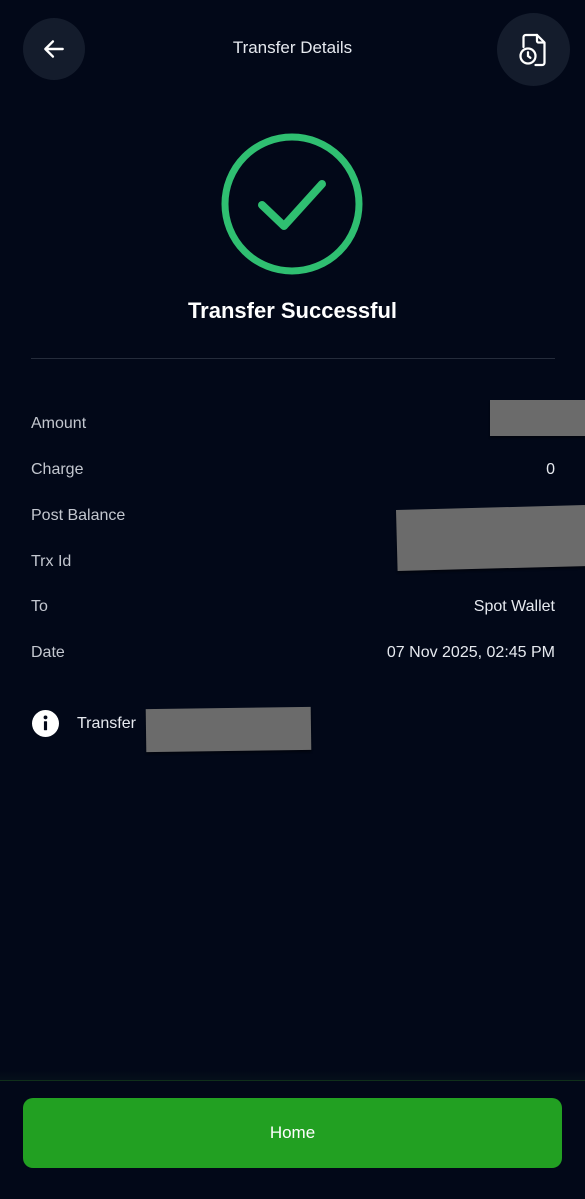 The image size is (585, 1199). I want to click on document-clock-icon, so click(532, 49).